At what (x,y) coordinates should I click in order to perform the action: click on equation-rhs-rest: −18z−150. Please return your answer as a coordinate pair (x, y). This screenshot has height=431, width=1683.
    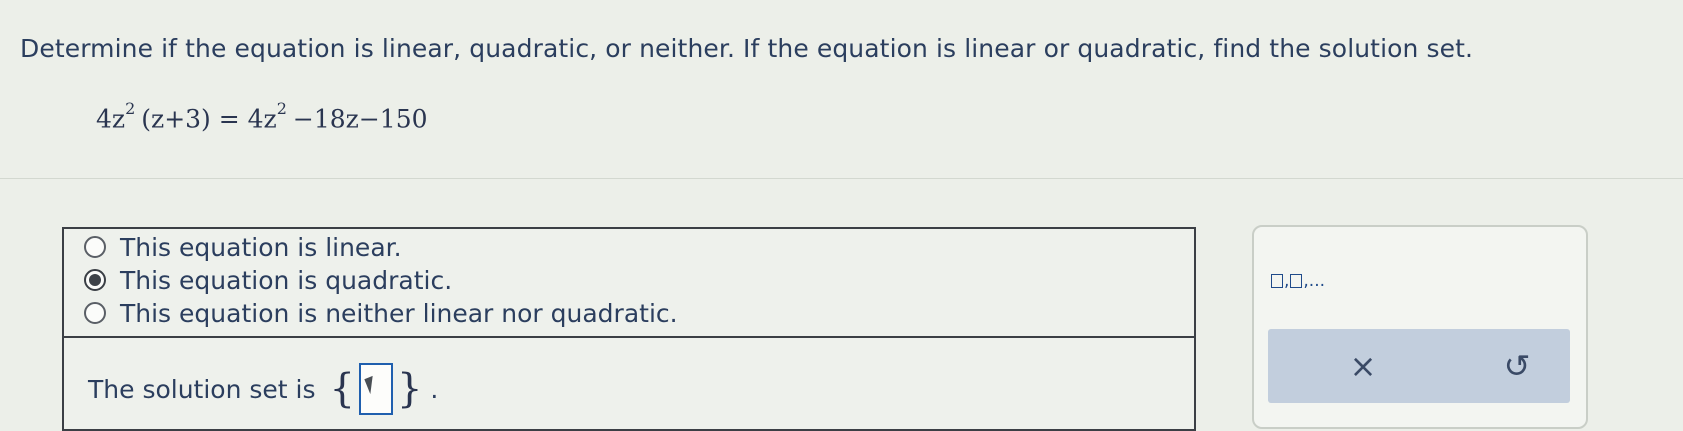
    Looking at the image, I should click on (360, 119).